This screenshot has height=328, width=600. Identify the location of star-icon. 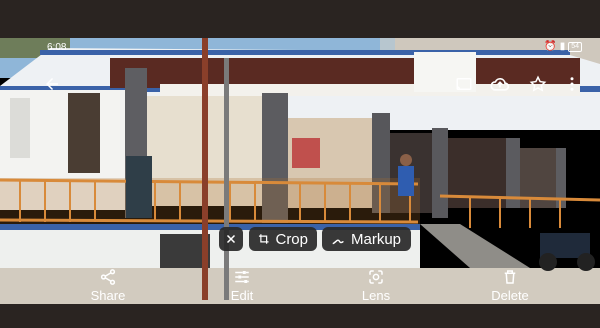
(538, 83).